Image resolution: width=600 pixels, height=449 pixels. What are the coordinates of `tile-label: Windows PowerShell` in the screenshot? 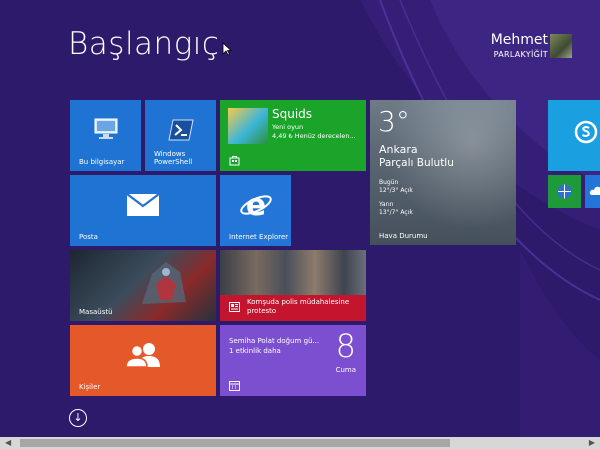 It's located at (173, 157).